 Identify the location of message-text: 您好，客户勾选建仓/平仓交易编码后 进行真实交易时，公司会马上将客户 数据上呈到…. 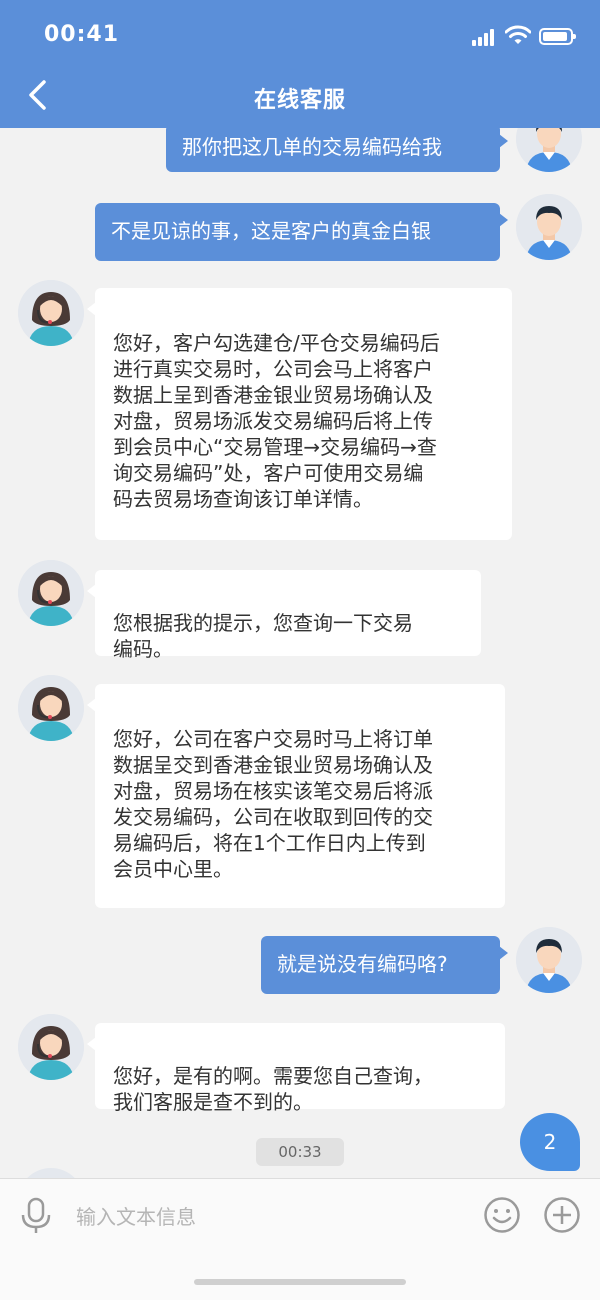
(276, 421).